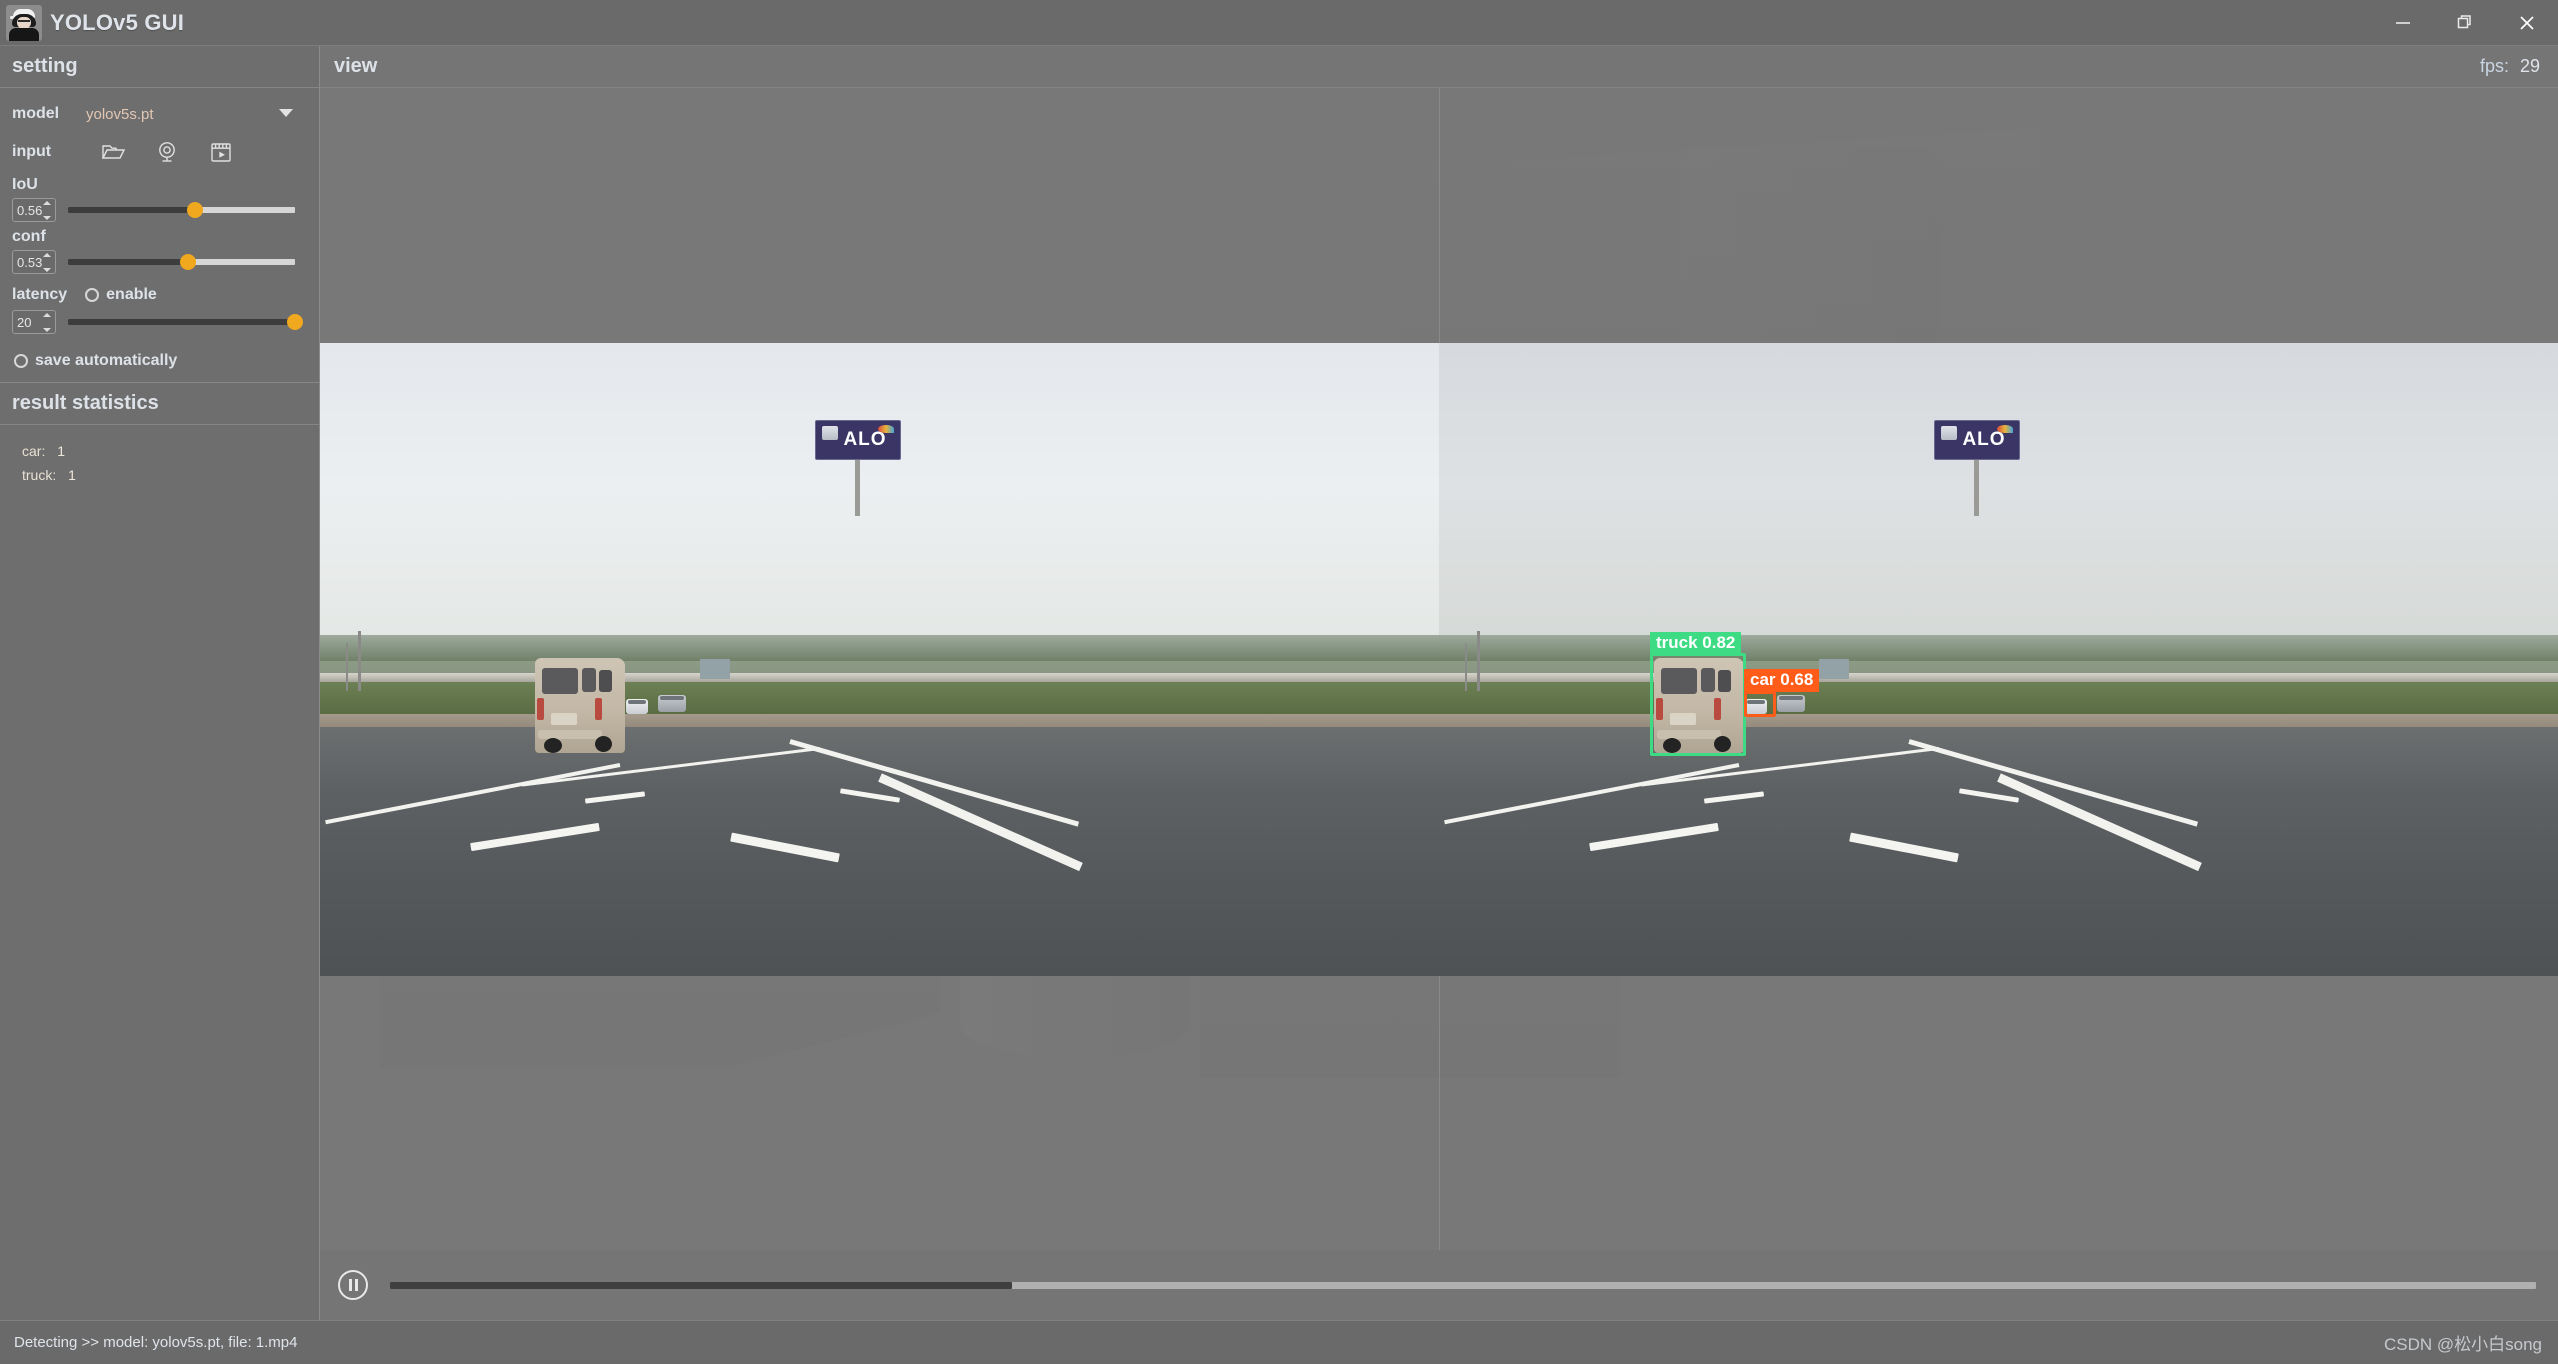 The height and width of the screenshot is (1364, 2558). What do you see at coordinates (1782, 680) in the screenshot?
I see `detection-label-car: car 0.68` at bounding box center [1782, 680].